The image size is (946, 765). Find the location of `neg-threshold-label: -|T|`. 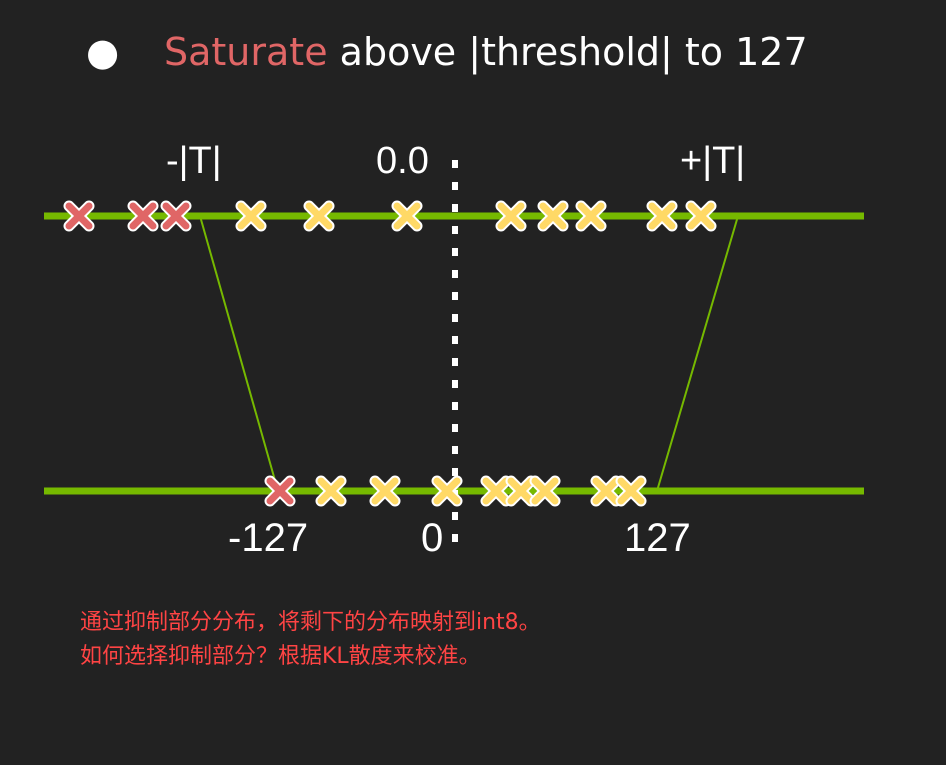

neg-threshold-label: -|T| is located at coordinates (194, 161).